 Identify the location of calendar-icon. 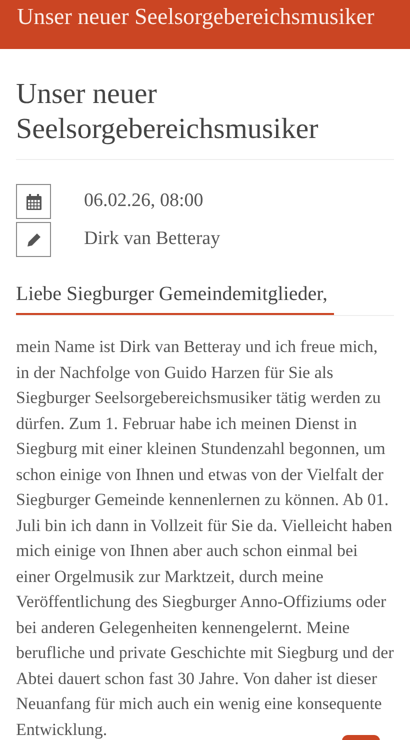
(33, 201).